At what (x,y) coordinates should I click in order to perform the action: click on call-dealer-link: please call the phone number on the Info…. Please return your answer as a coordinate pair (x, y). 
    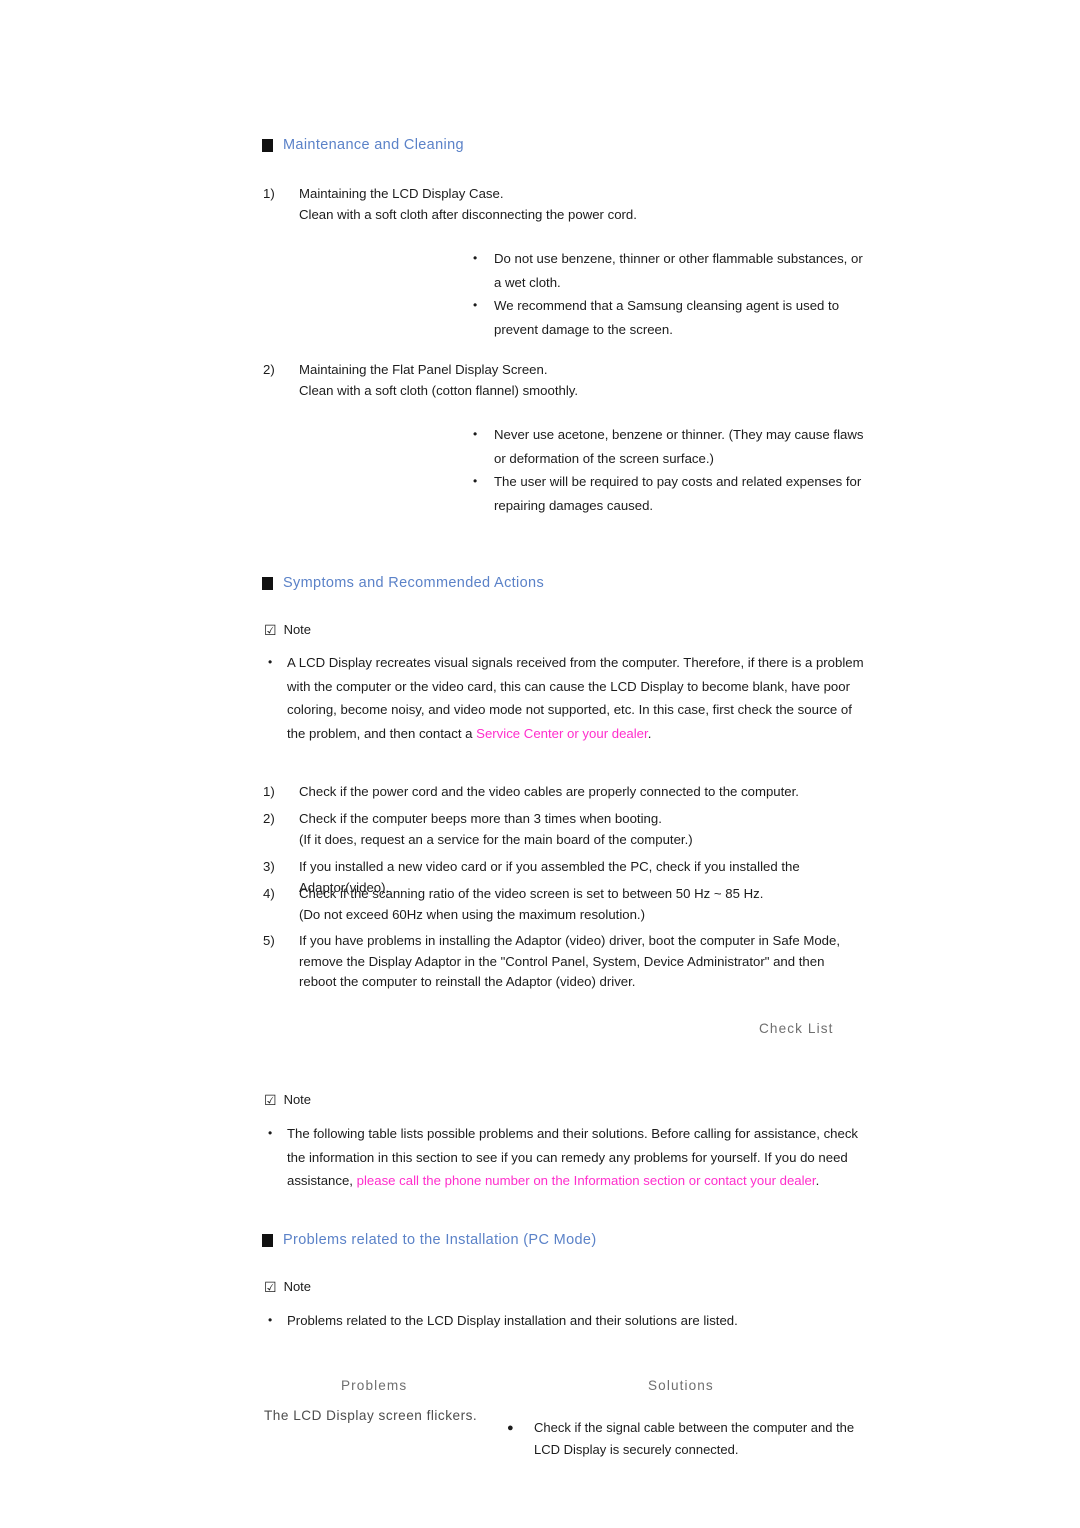
    Looking at the image, I should click on (586, 1180).